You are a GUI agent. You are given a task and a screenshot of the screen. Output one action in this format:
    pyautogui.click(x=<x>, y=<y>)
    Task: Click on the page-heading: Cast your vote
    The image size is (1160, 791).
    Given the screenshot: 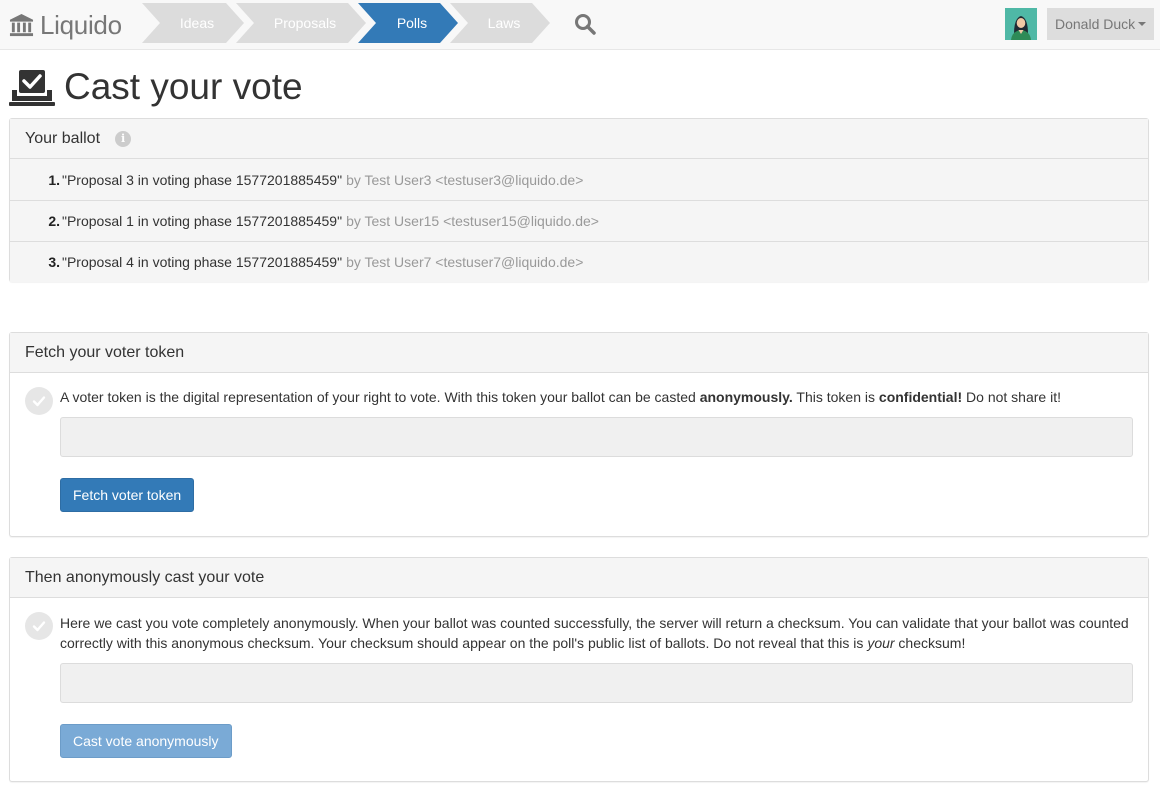 What is the action you would take?
    pyautogui.click(x=156, y=87)
    